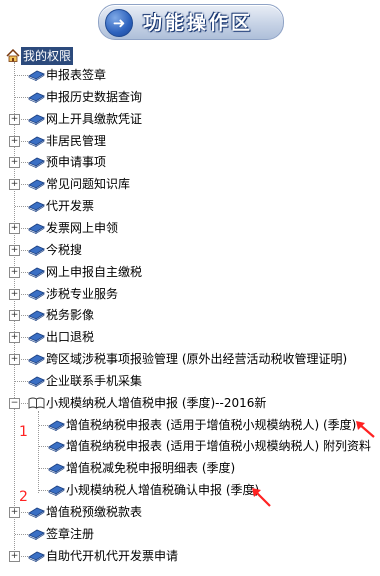 The height and width of the screenshot is (576, 380). I want to click on tree-item-label: 小规模纳税人增值税申报 (季度)--2016新, so click(156, 403).